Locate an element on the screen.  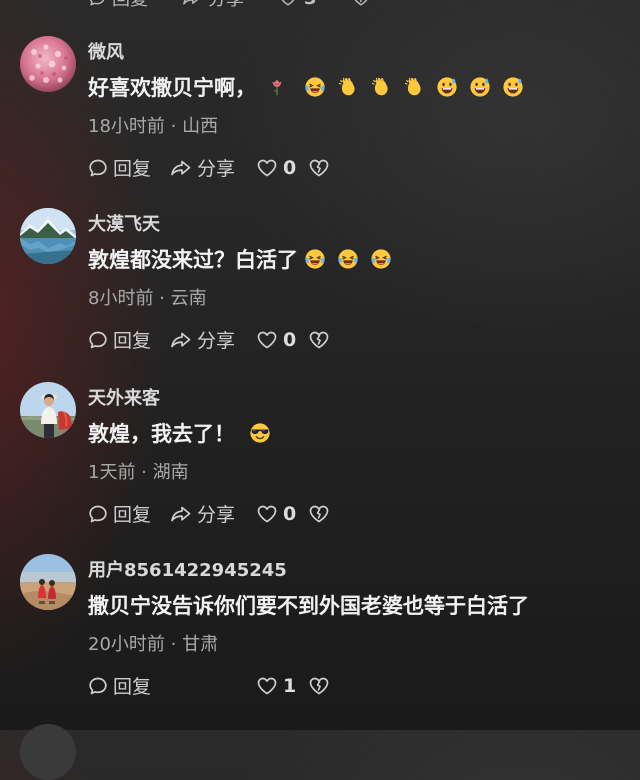
previous-comment-actions: 回复 分享 3 is located at coordinates (229, 5).